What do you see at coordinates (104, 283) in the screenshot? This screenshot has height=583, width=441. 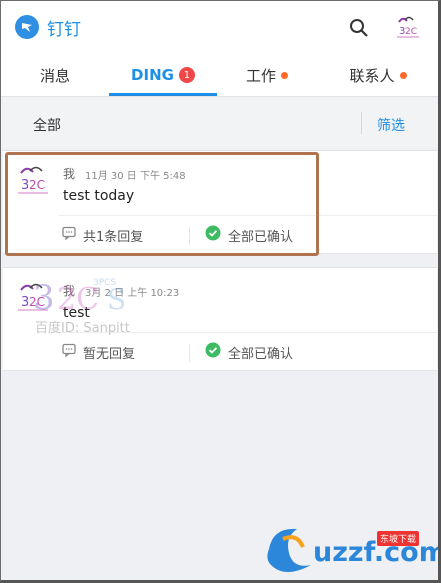 I see `svg-text: 3PCS` at bounding box center [104, 283].